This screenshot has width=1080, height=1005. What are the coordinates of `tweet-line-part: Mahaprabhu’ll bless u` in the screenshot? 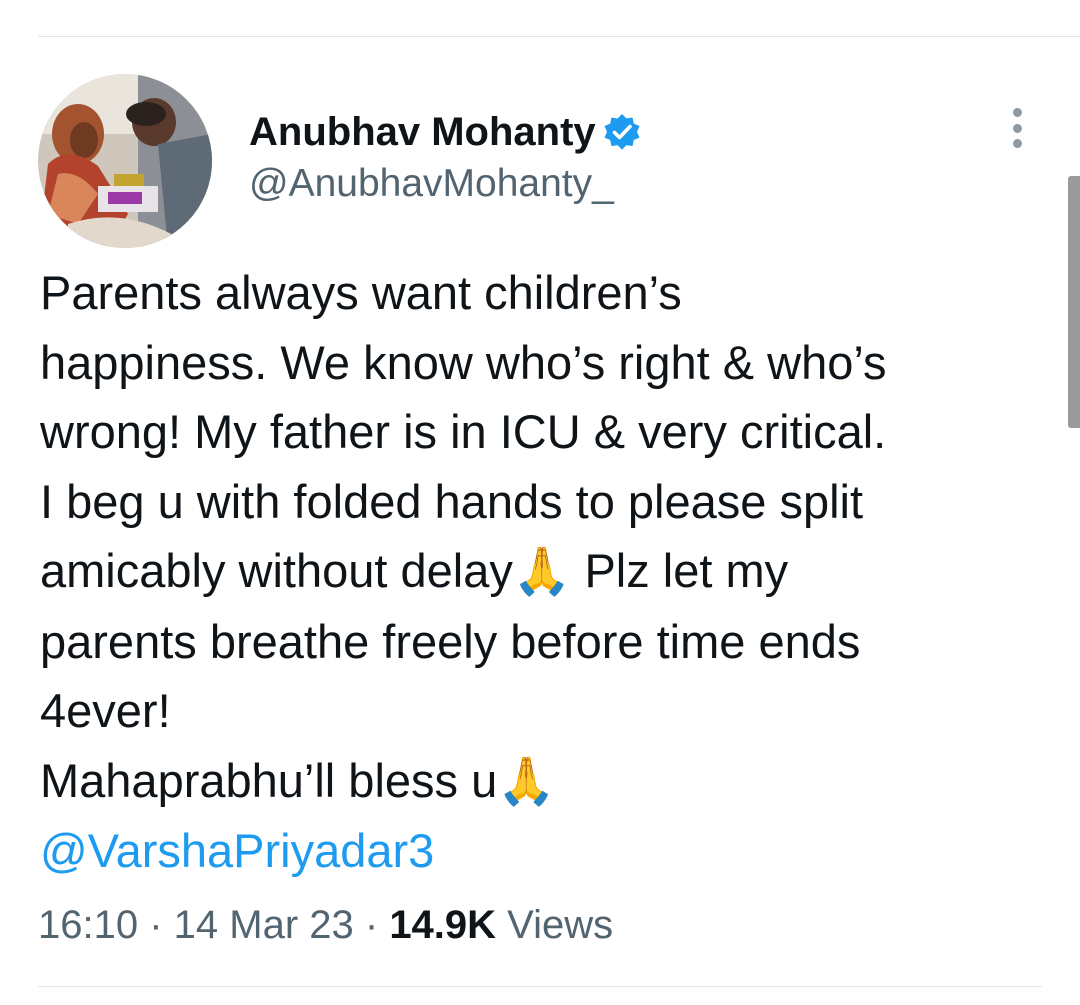 It's located at (269, 780).